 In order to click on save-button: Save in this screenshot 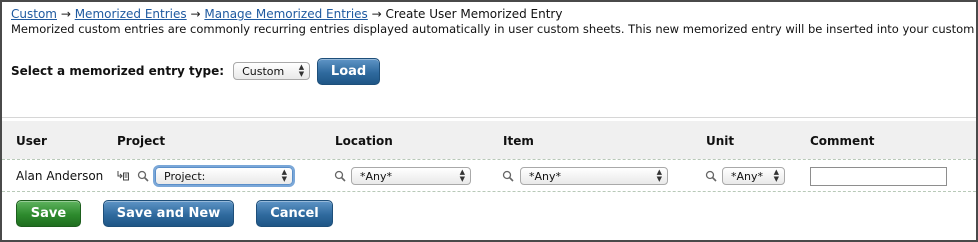, I will do `click(48, 213)`.